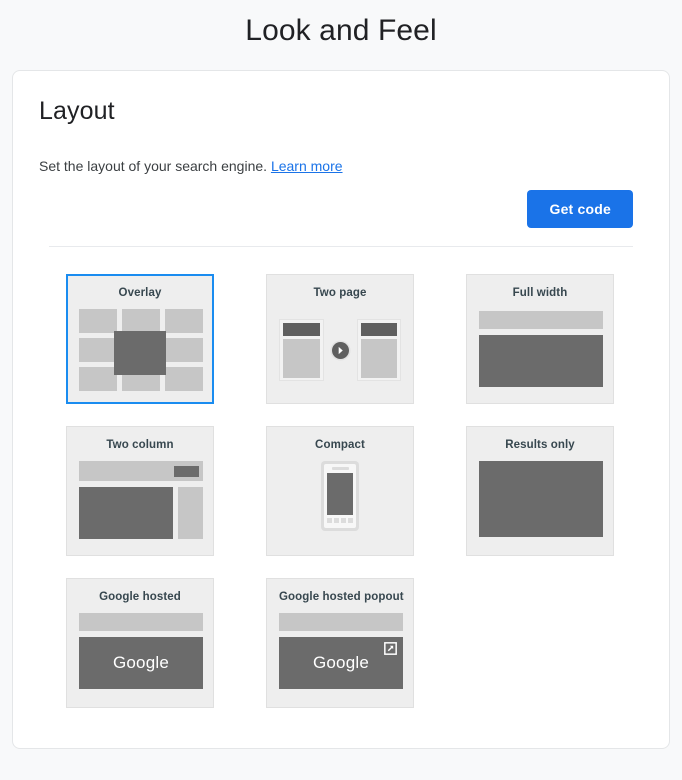  What do you see at coordinates (140, 597) in the screenshot?
I see `layout-option-label: Google hosted` at bounding box center [140, 597].